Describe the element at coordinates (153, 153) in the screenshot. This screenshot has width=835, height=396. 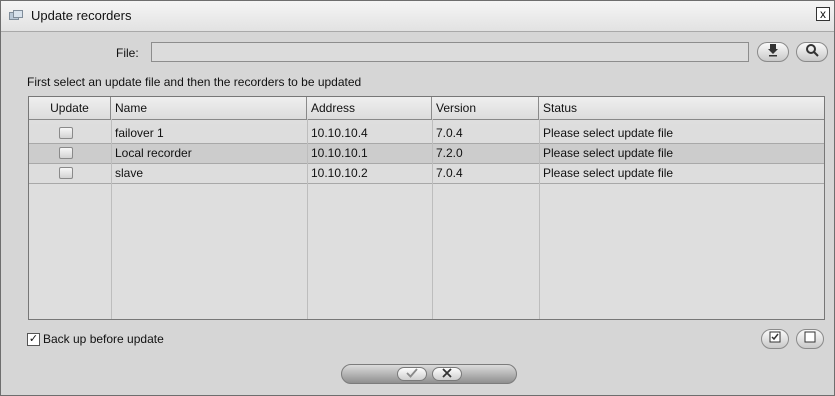
I see `row-name: Local recorder` at that location.